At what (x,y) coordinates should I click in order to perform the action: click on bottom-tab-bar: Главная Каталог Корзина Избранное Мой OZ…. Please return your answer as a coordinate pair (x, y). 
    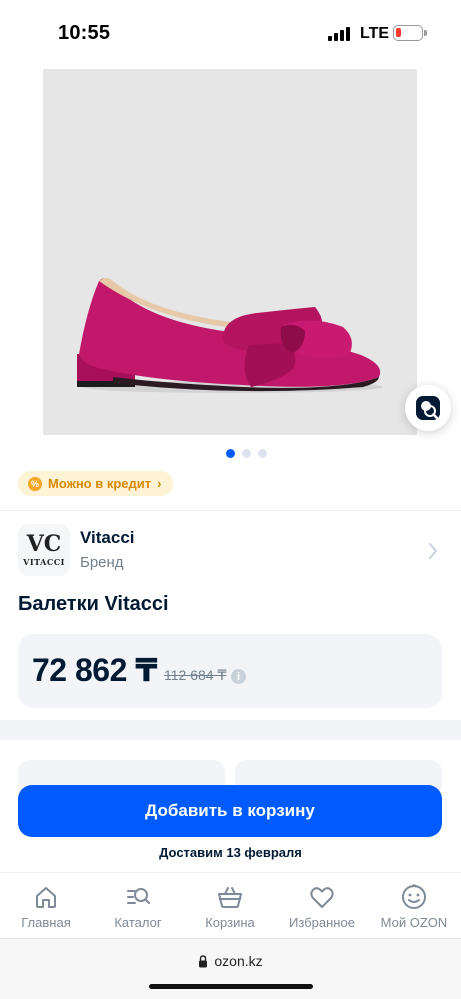
    Looking at the image, I should click on (230, 905).